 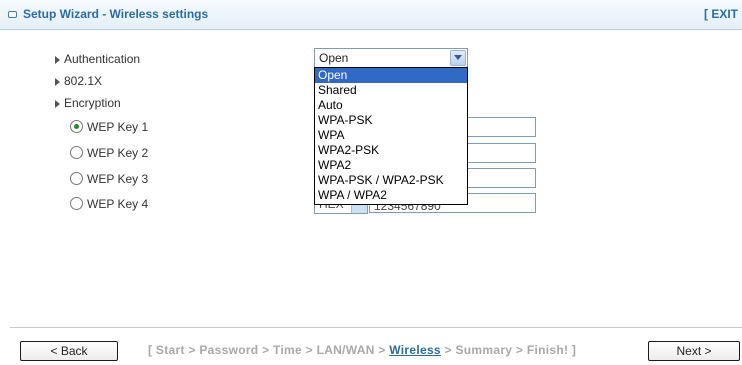 What do you see at coordinates (83, 81) in the screenshot?
I see `dot1x-label: 802.1X` at bounding box center [83, 81].